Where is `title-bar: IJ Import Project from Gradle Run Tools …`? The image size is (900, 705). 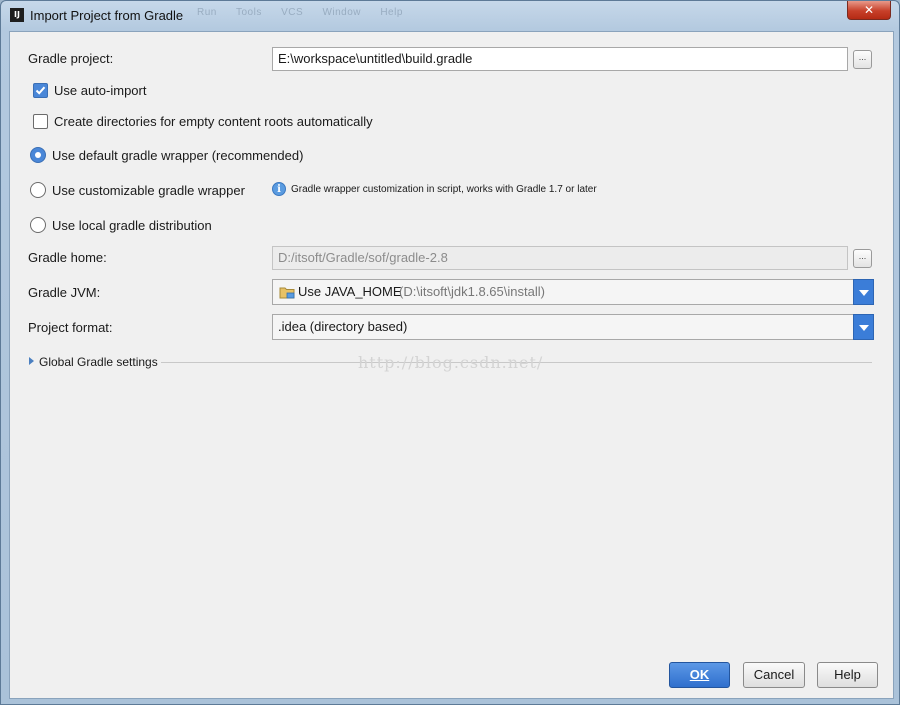
title-bar: IJ Import Project from Gradle Run Tools … is located at coordinates (450, 16).